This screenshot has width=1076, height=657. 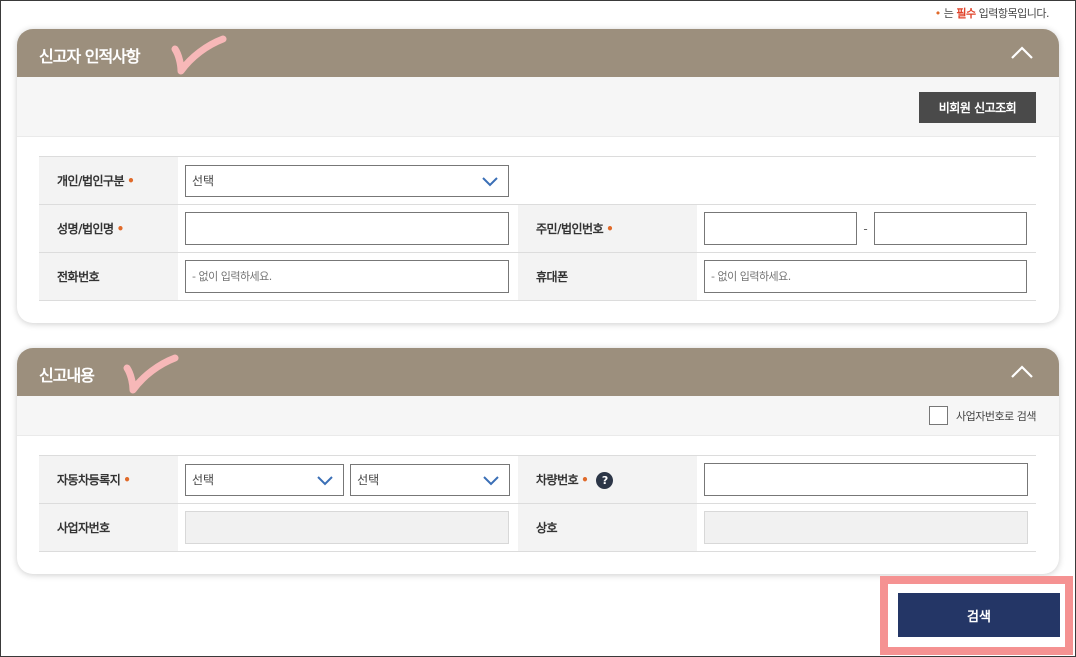 I want to click on mobile-input, so click(x=865, y=276).